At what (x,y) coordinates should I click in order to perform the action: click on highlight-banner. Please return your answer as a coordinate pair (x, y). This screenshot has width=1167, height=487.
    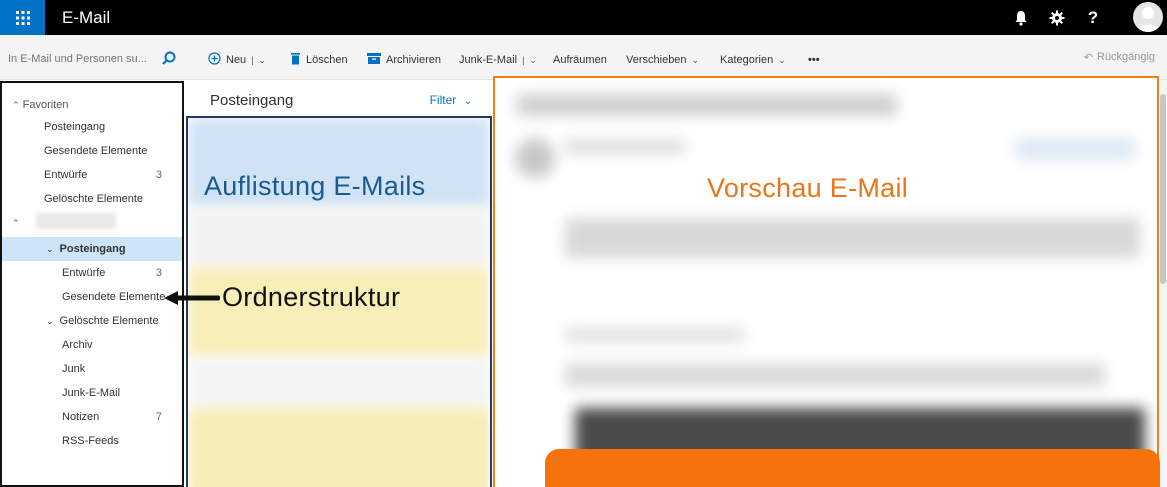
    Looking at the image, I should click on (852, 468).